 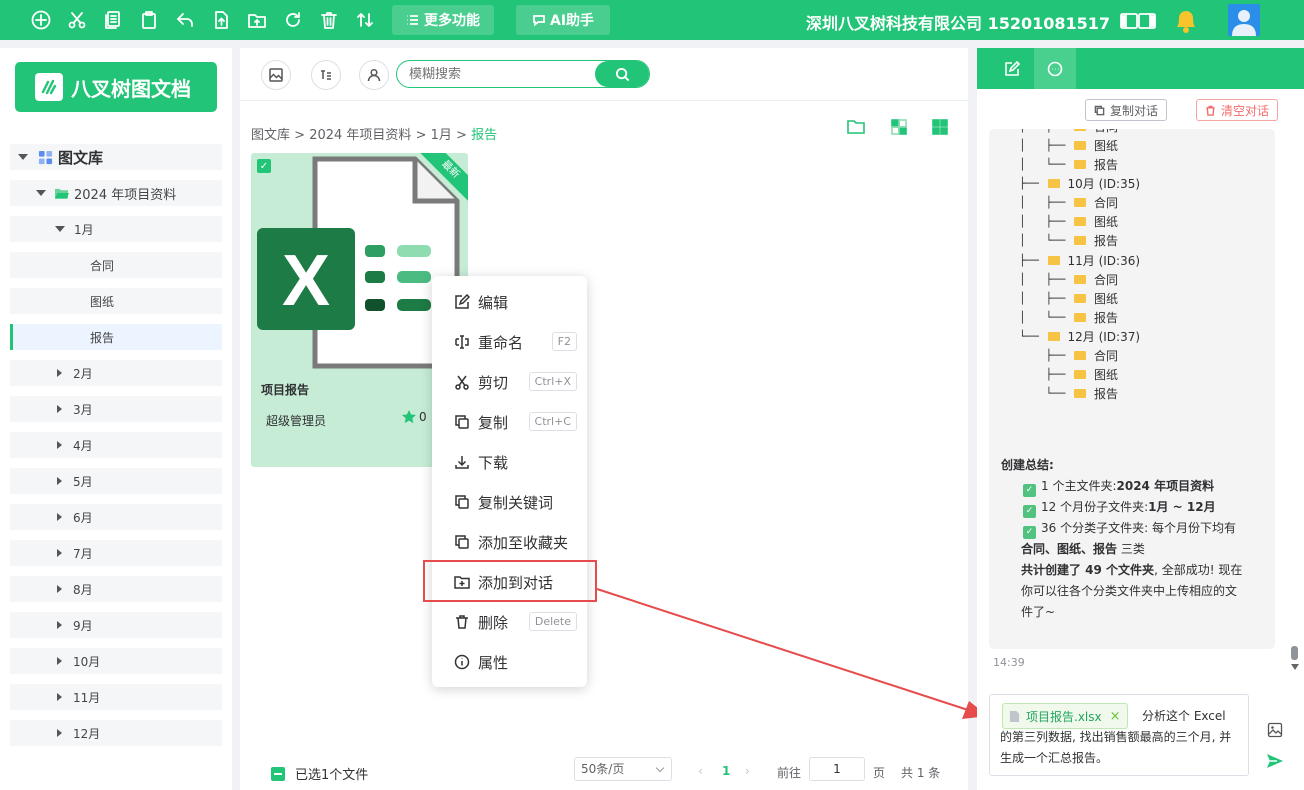 What do you see at coordinates (1275, 763) in the screenshot?
I see `send-icon` at bounding box center [1275, 763].